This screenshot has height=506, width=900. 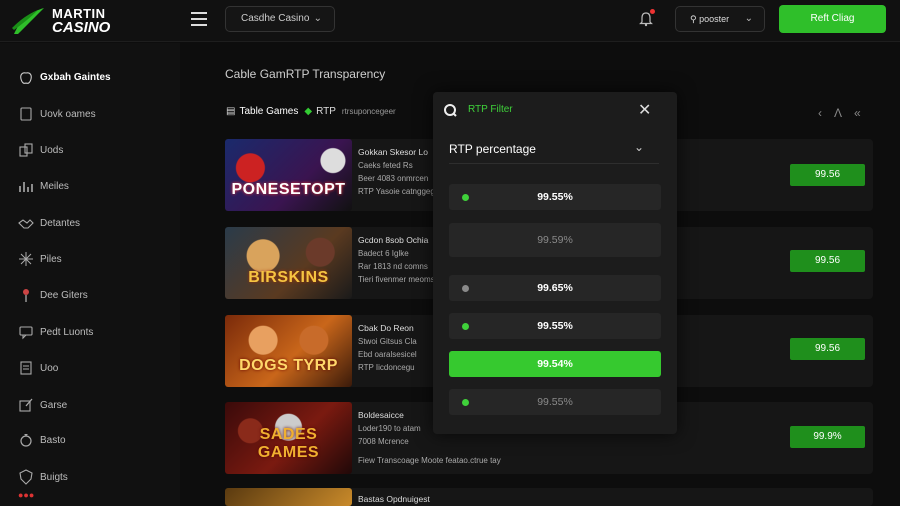 I want to click on sidebar-item-label: Gxbah Gaintes, so click(x=75, y=77).